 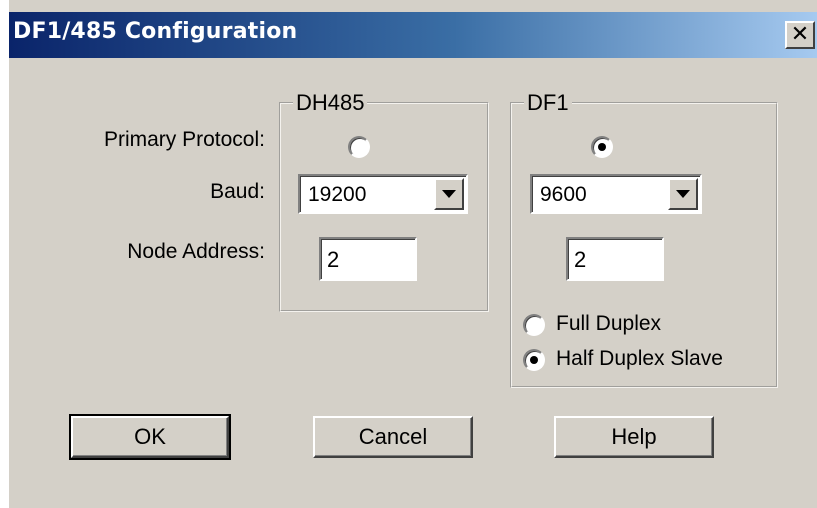 I want to click on baud-label: Baud:, so click(x=237, y=191).